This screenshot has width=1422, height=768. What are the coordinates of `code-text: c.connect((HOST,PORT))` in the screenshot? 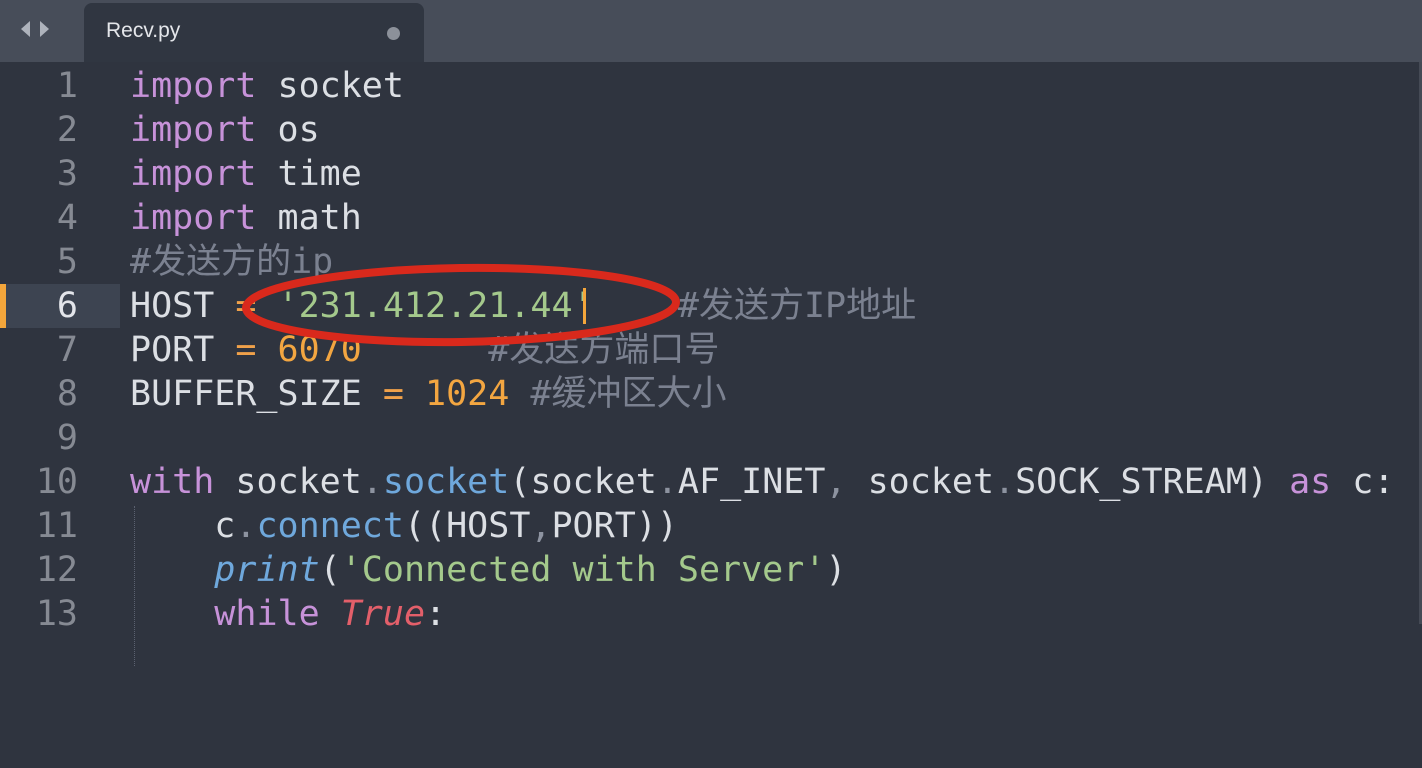 It's located at (404, 526).